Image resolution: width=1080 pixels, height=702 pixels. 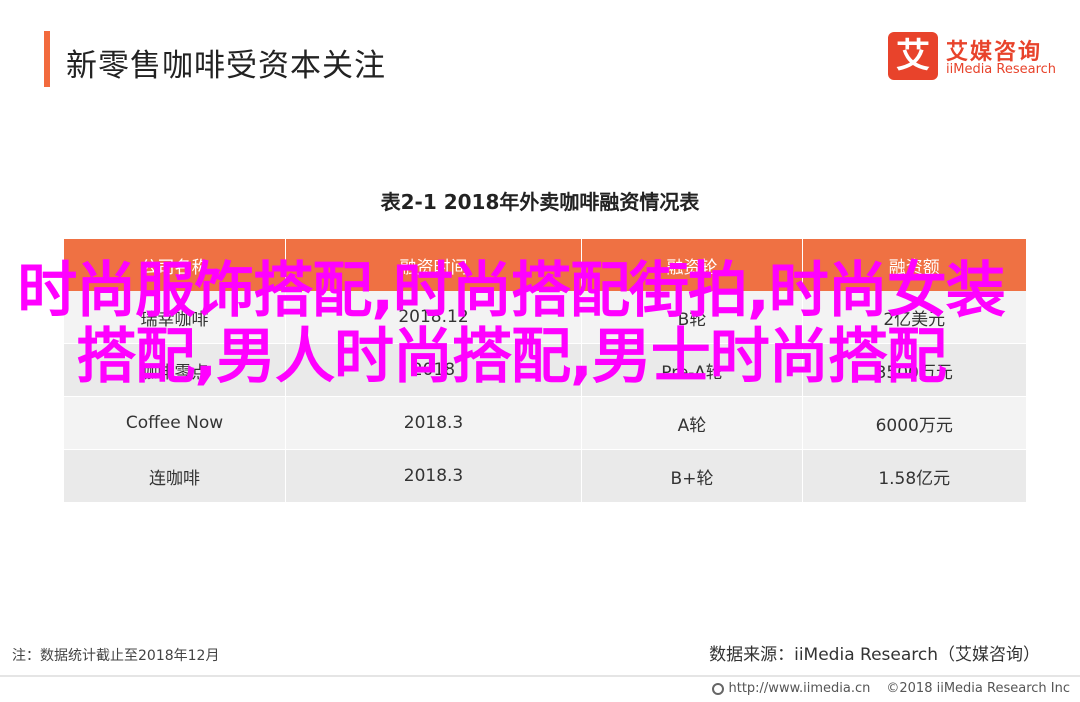 I want to click on table-cell: B+轮, so click(x=692, y=476).